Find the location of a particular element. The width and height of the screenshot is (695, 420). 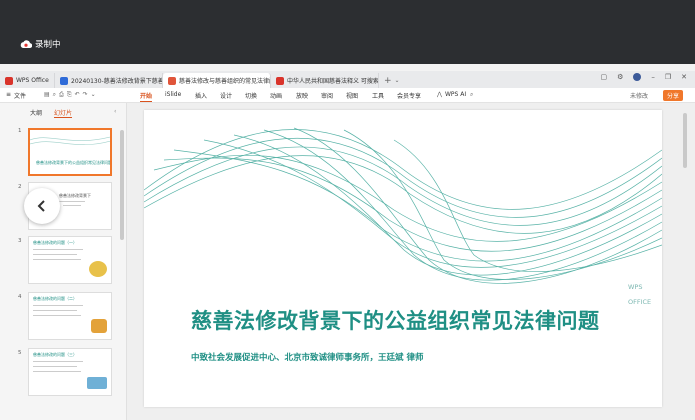

thumbnail-title: 慈善法修改的问题（三） is located at coordinates (55, 354).